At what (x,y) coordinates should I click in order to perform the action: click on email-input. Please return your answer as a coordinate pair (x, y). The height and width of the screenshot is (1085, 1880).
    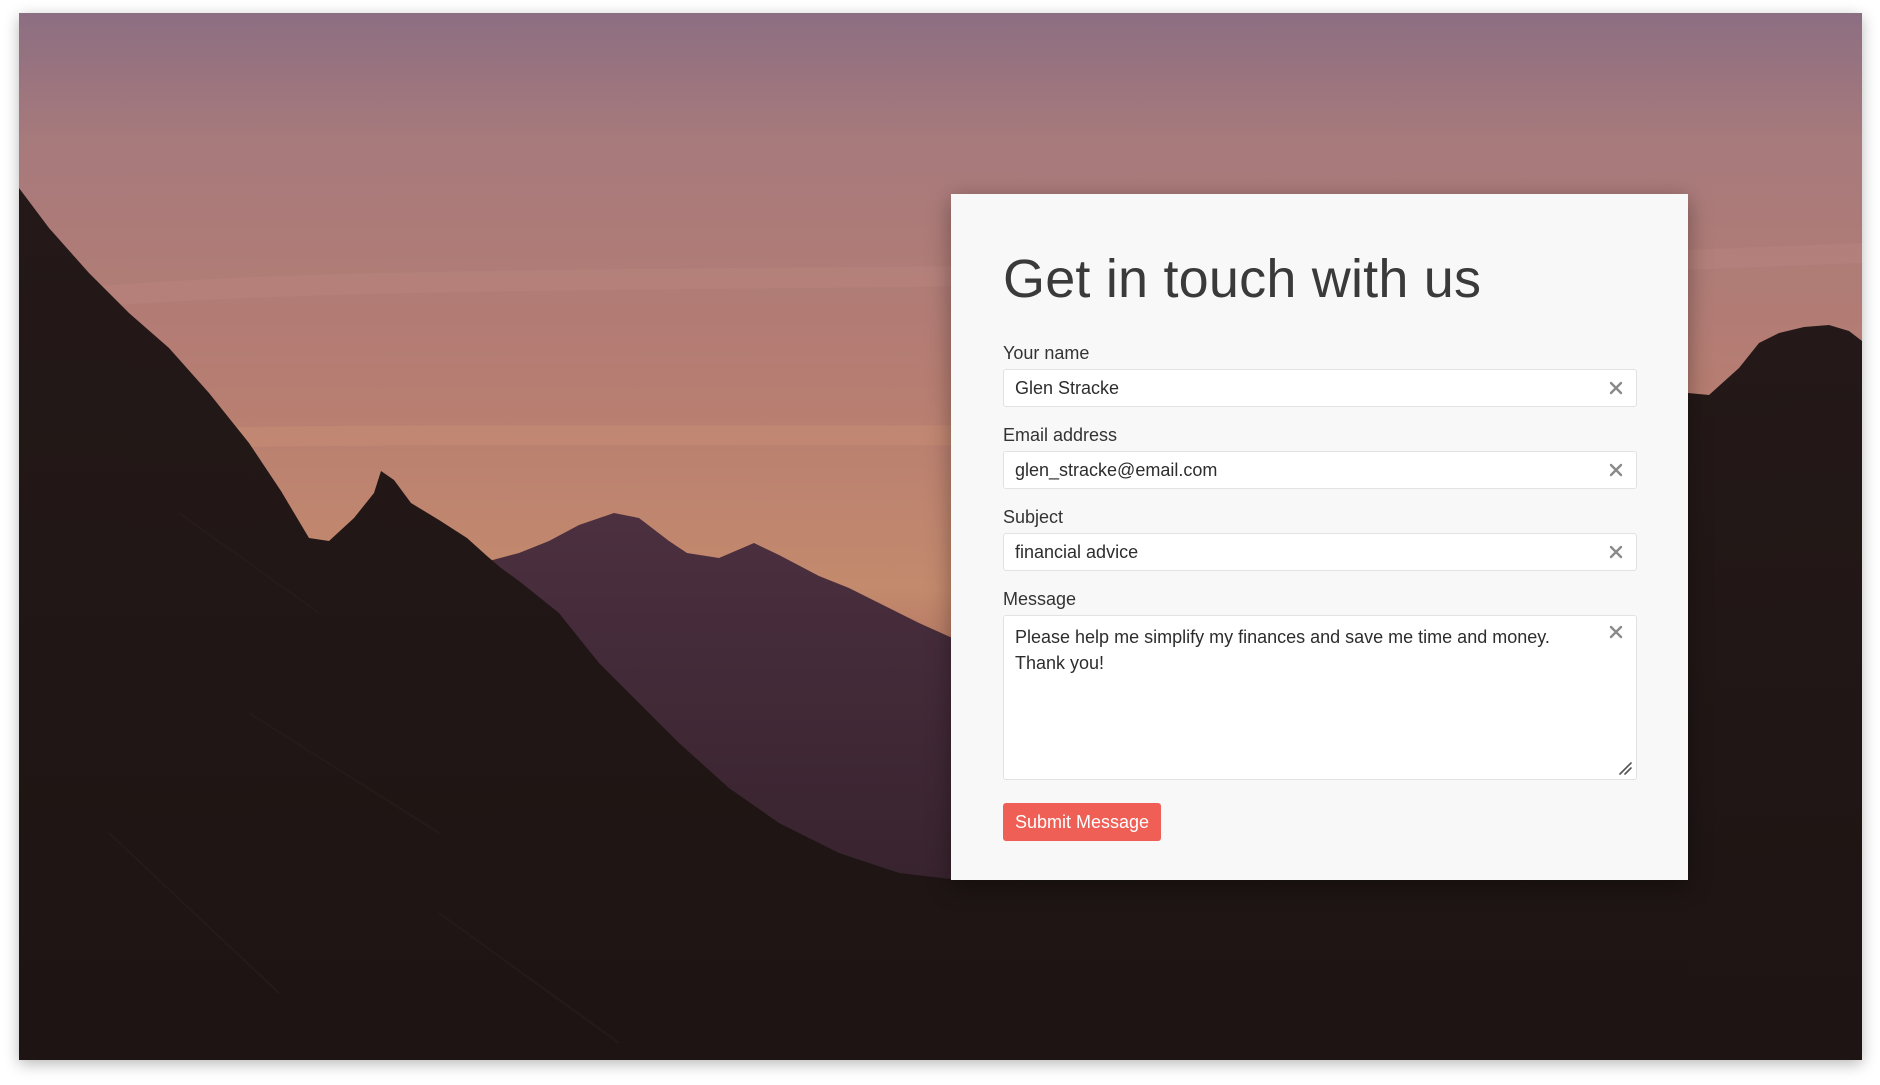
    Looking at the image, I should click on (1289, 470).